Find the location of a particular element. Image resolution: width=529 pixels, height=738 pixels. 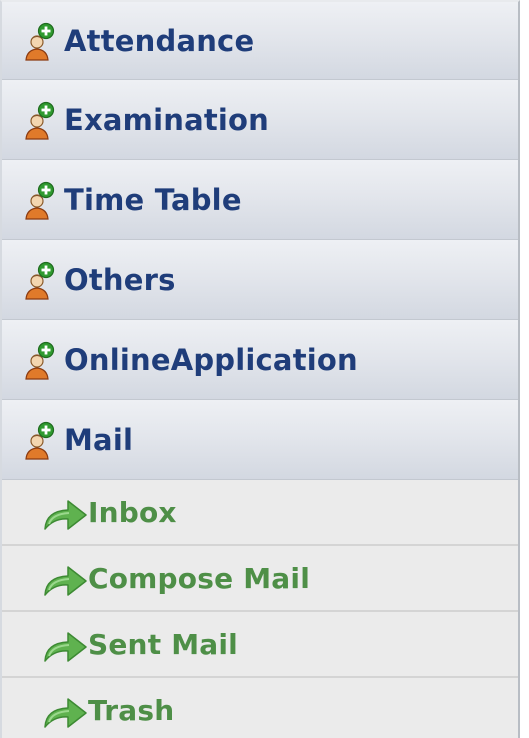

mail-item-inbox: Inbox is located at coordinates (260, 513).